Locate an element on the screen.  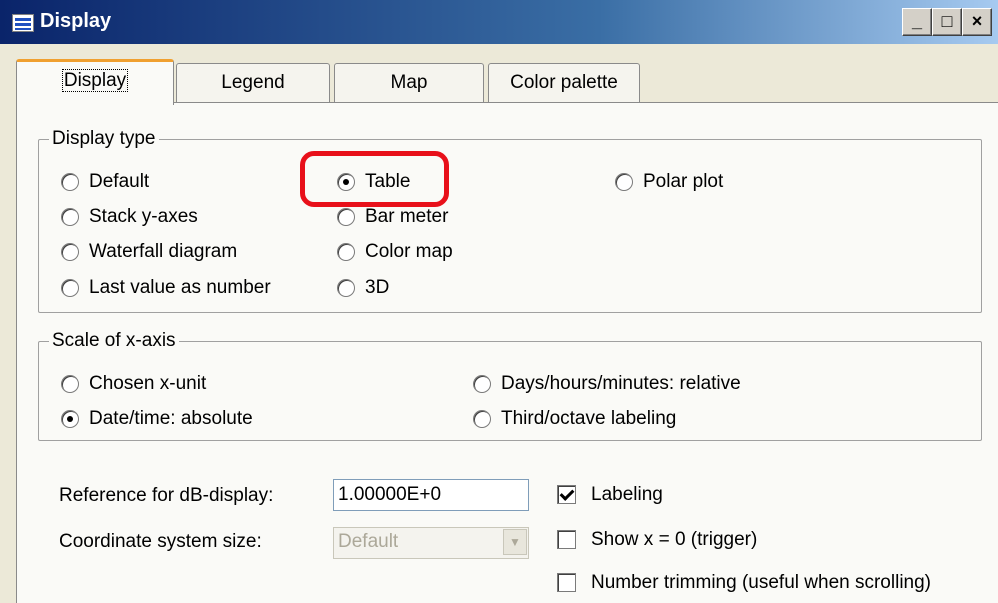
radio-color-map-label: Color map is located at coordinates (409, 251).